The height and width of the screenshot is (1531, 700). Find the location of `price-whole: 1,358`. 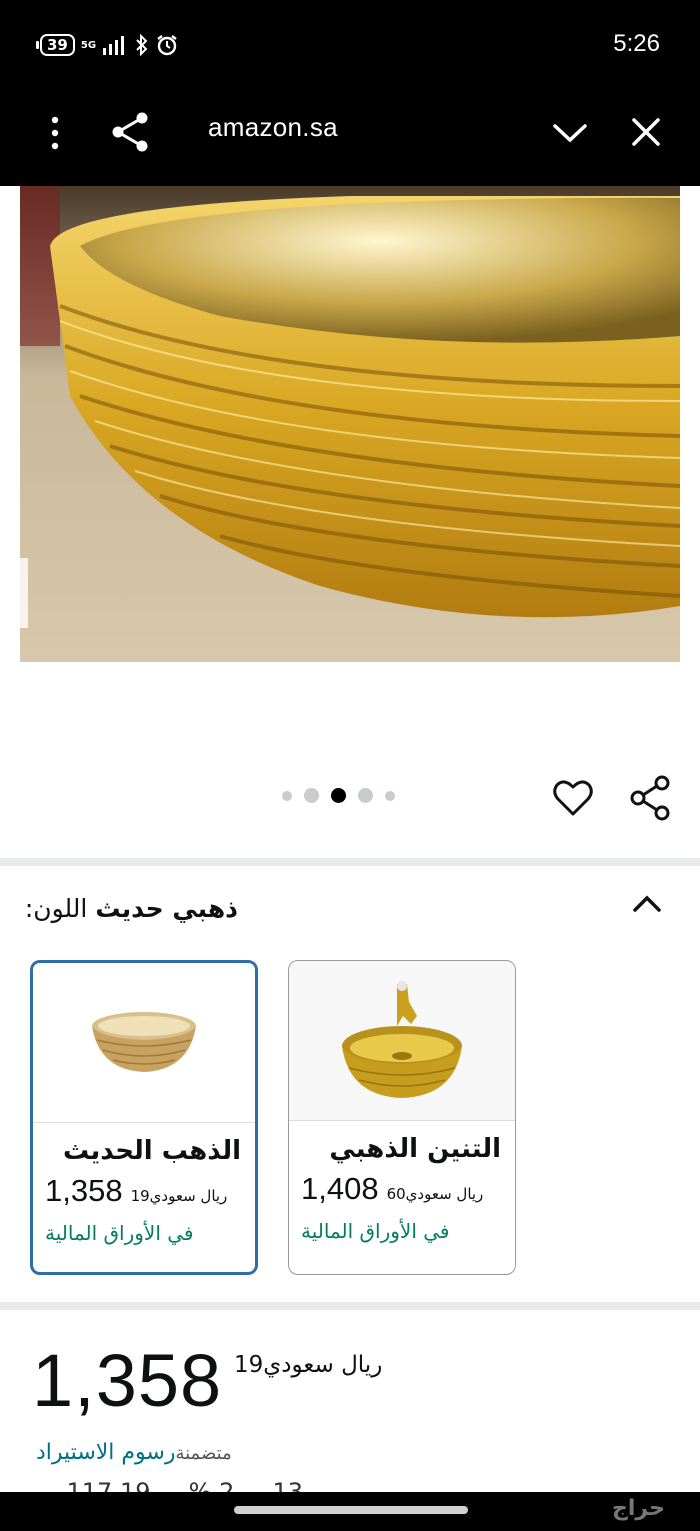

price-whole: 1,358 is located at coordinates (127, 1380).